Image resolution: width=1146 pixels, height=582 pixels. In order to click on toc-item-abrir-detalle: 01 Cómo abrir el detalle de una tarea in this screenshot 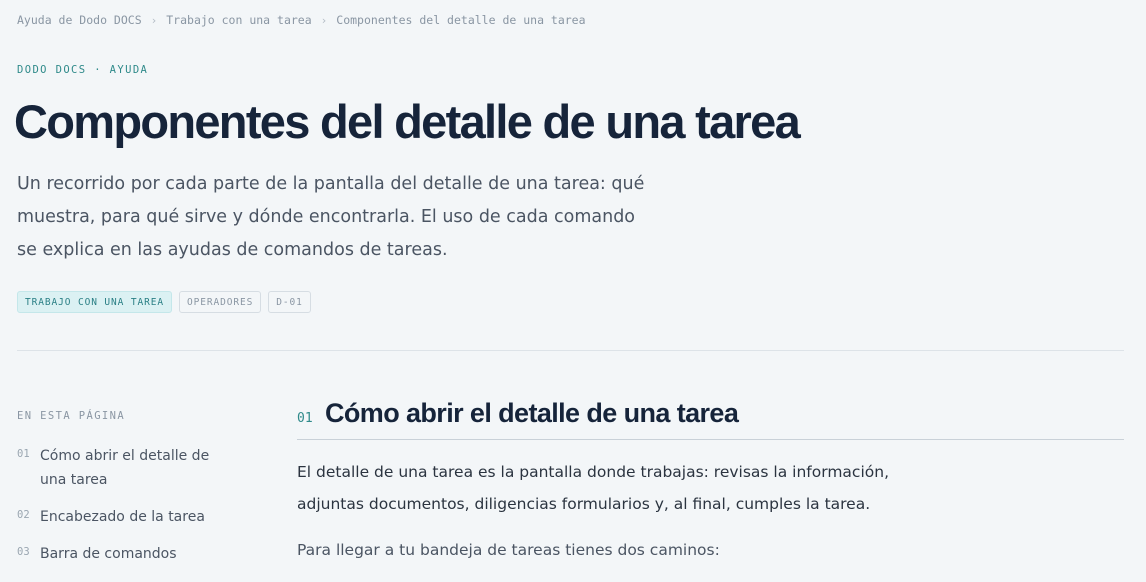, I will do `click(132, 468)`.